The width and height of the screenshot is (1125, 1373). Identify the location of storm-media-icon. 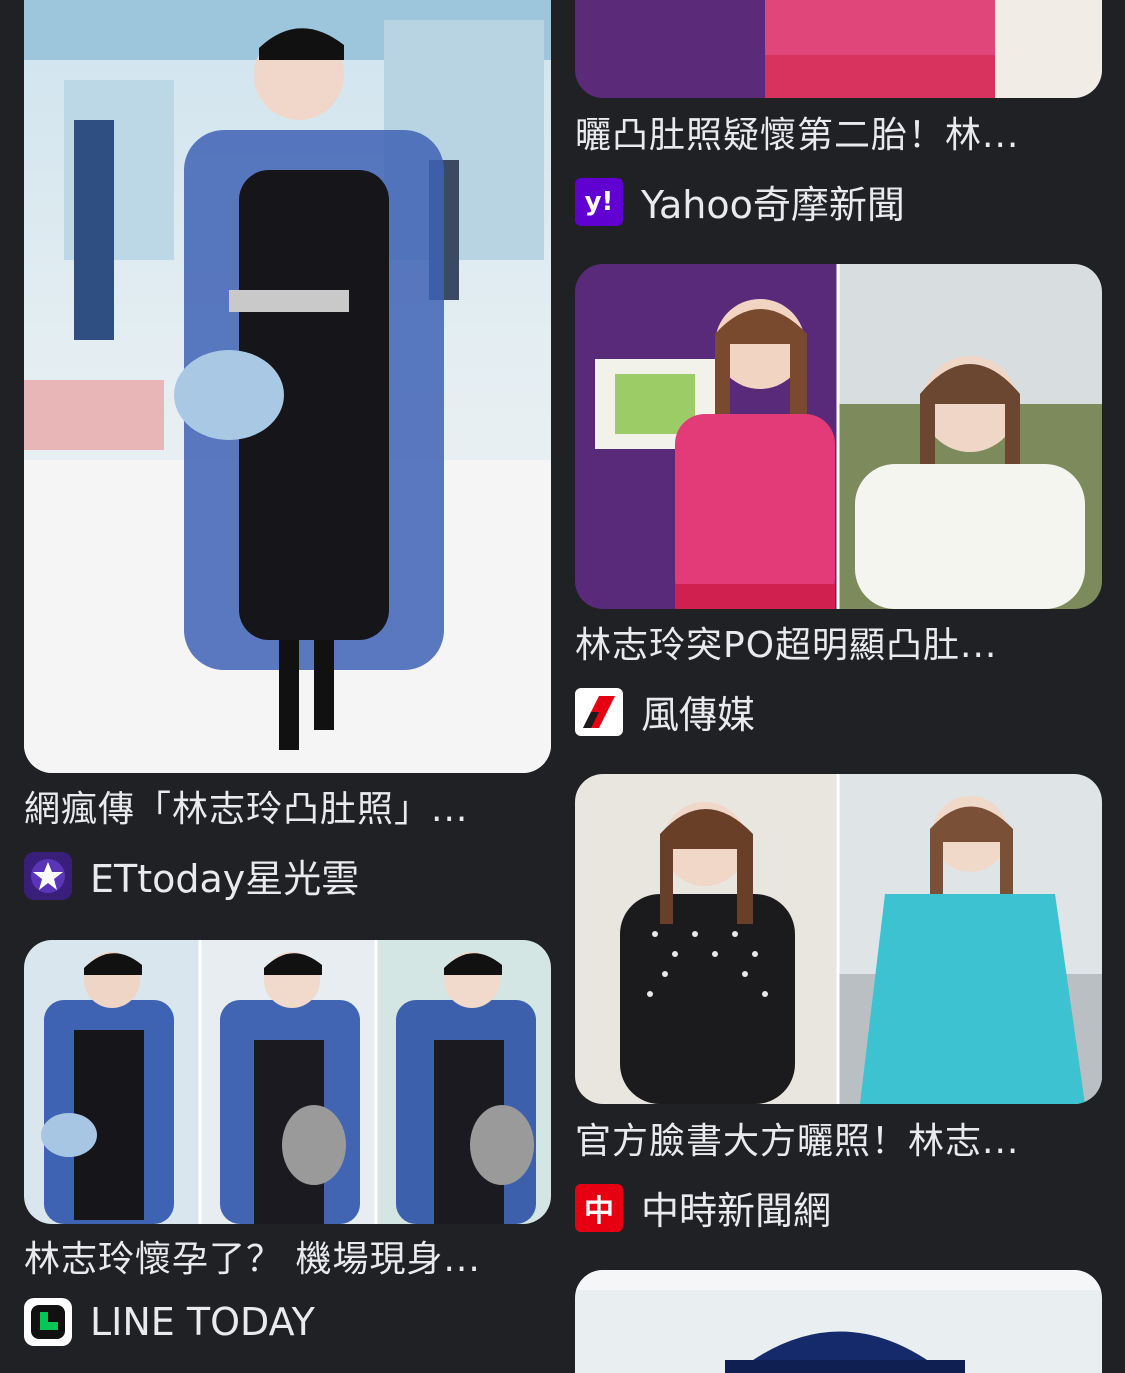
(599, 711).